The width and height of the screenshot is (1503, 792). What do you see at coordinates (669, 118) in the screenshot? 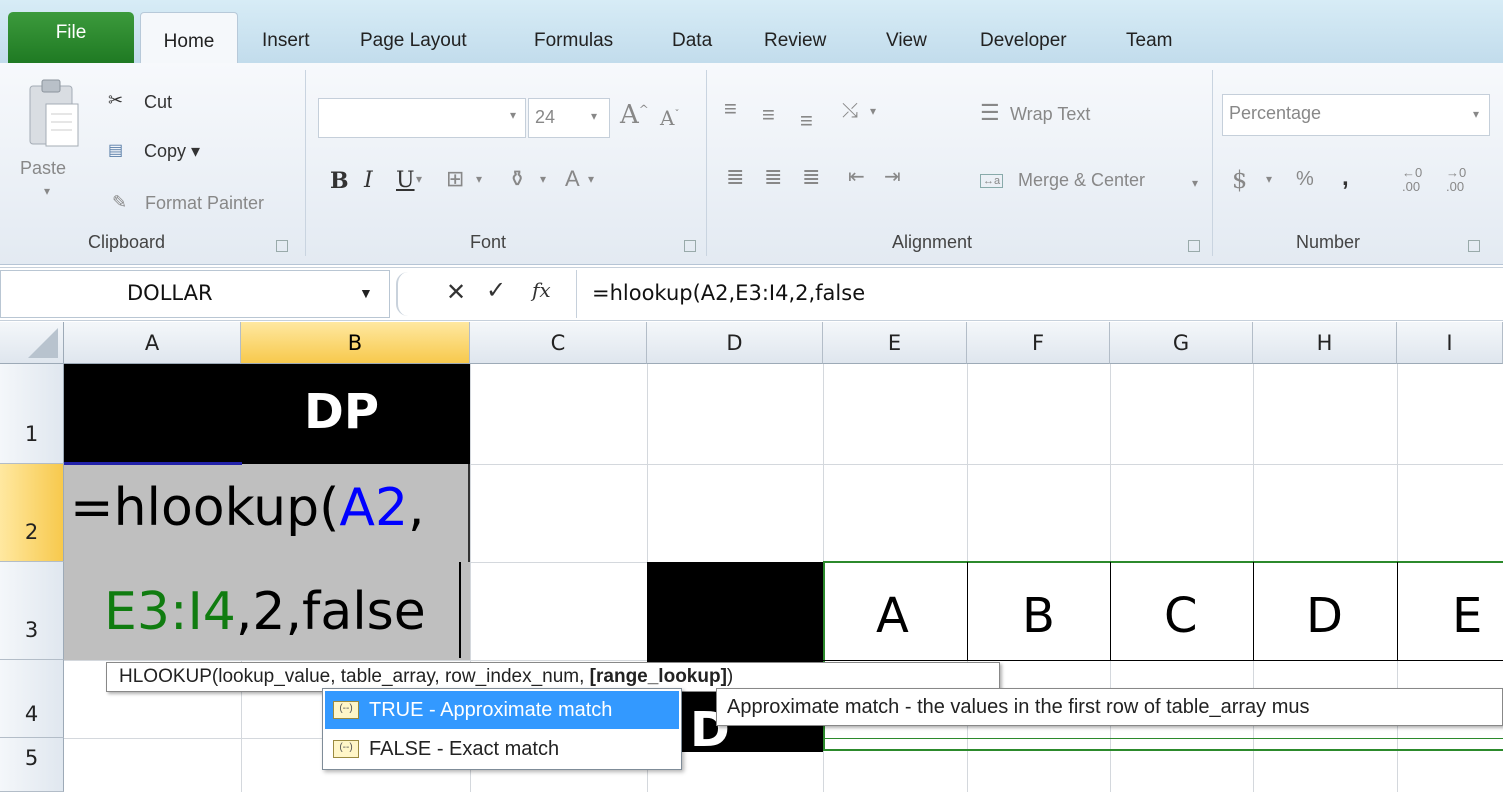
I see `shrink-font-icon: Aˇ` at bounding box center [669, 118].